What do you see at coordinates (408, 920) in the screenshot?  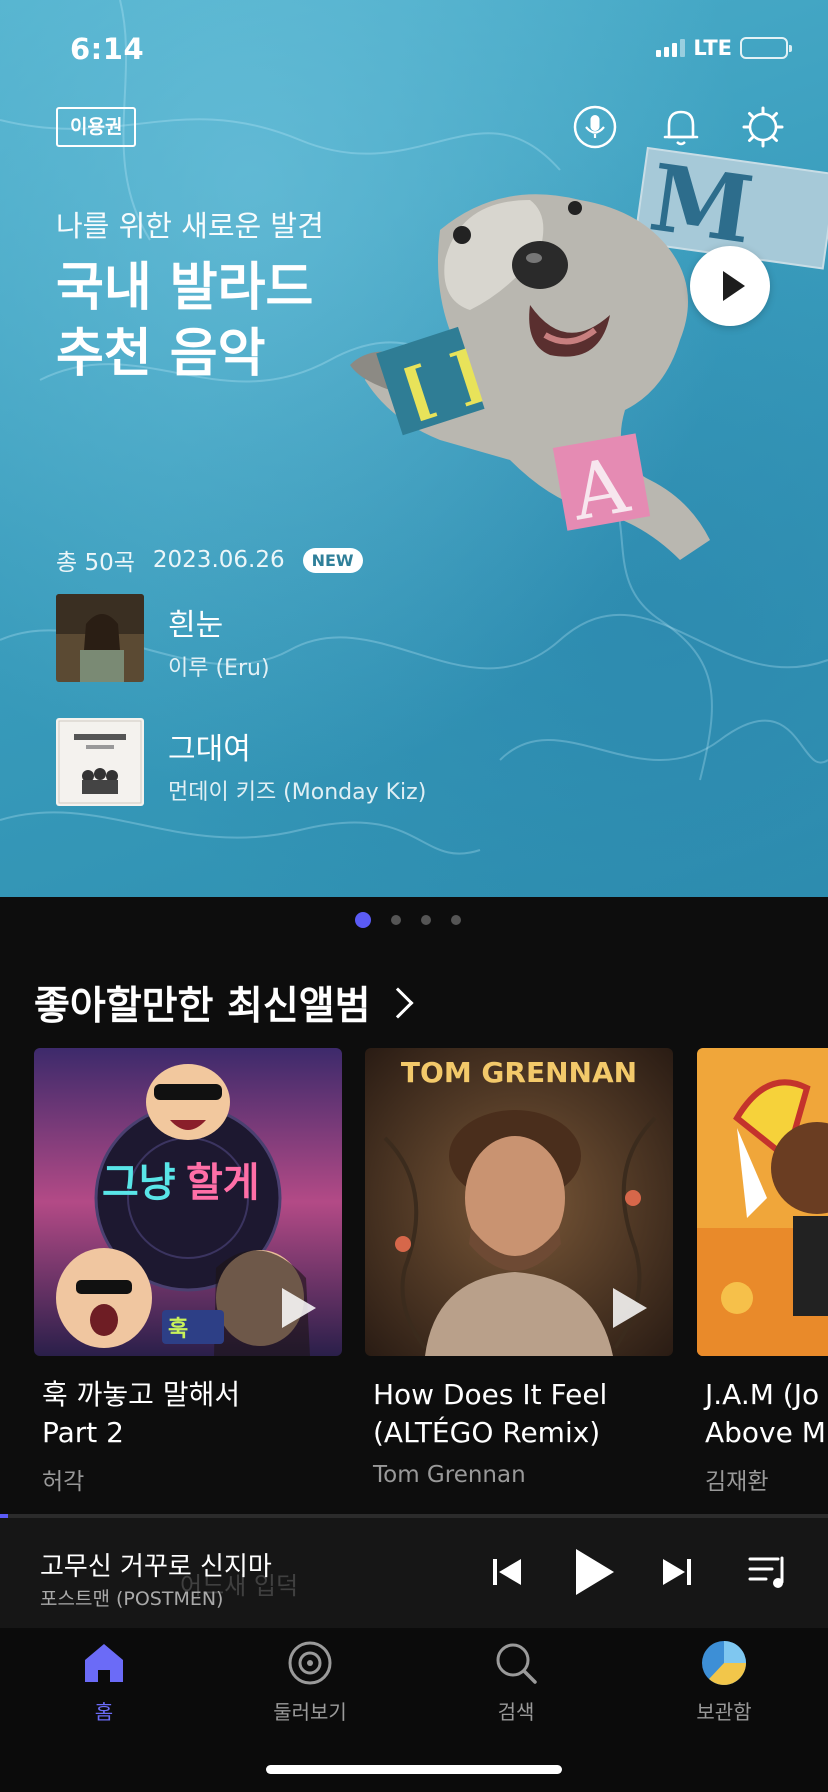 I see `carousel-pagination` at bounding box center [408, 920].